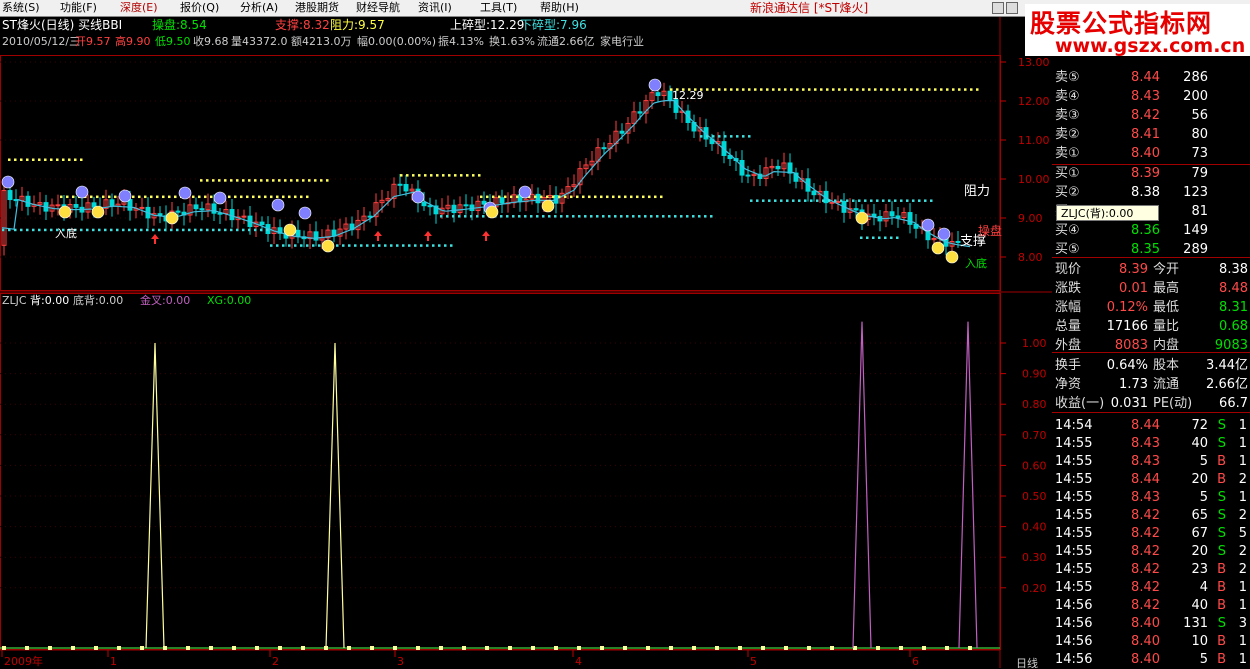  I want to click on indicator-name: ZLJC, so click(14, 300).